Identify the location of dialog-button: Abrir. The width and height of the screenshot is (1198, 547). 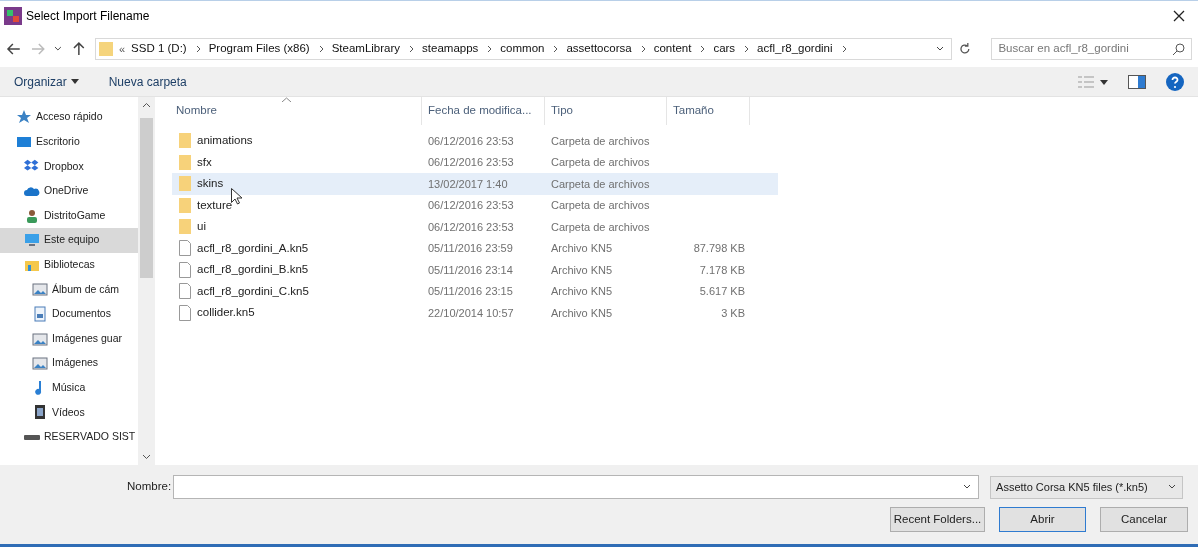
(1042, 519).